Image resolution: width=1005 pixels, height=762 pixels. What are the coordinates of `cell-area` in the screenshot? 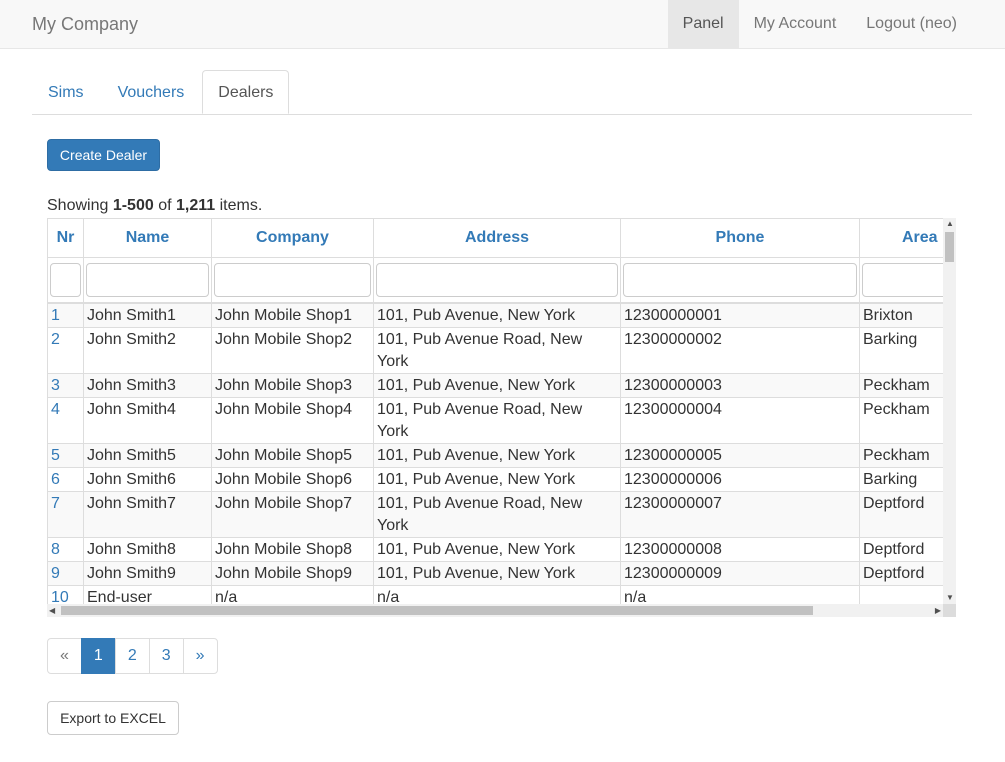 It's located at (901, 594).